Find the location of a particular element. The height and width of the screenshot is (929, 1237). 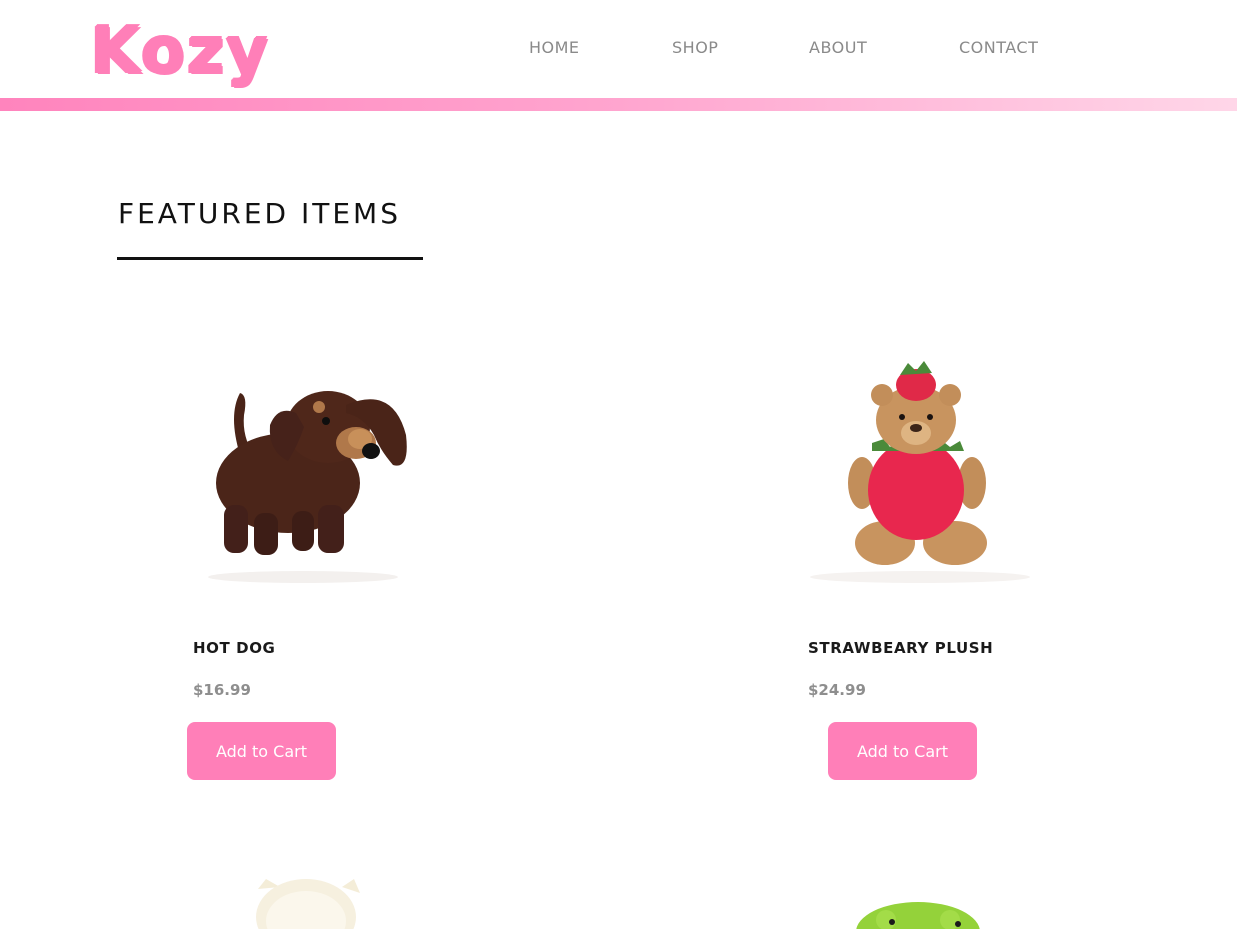

hat-leaves is located at coordinates (916, 368).